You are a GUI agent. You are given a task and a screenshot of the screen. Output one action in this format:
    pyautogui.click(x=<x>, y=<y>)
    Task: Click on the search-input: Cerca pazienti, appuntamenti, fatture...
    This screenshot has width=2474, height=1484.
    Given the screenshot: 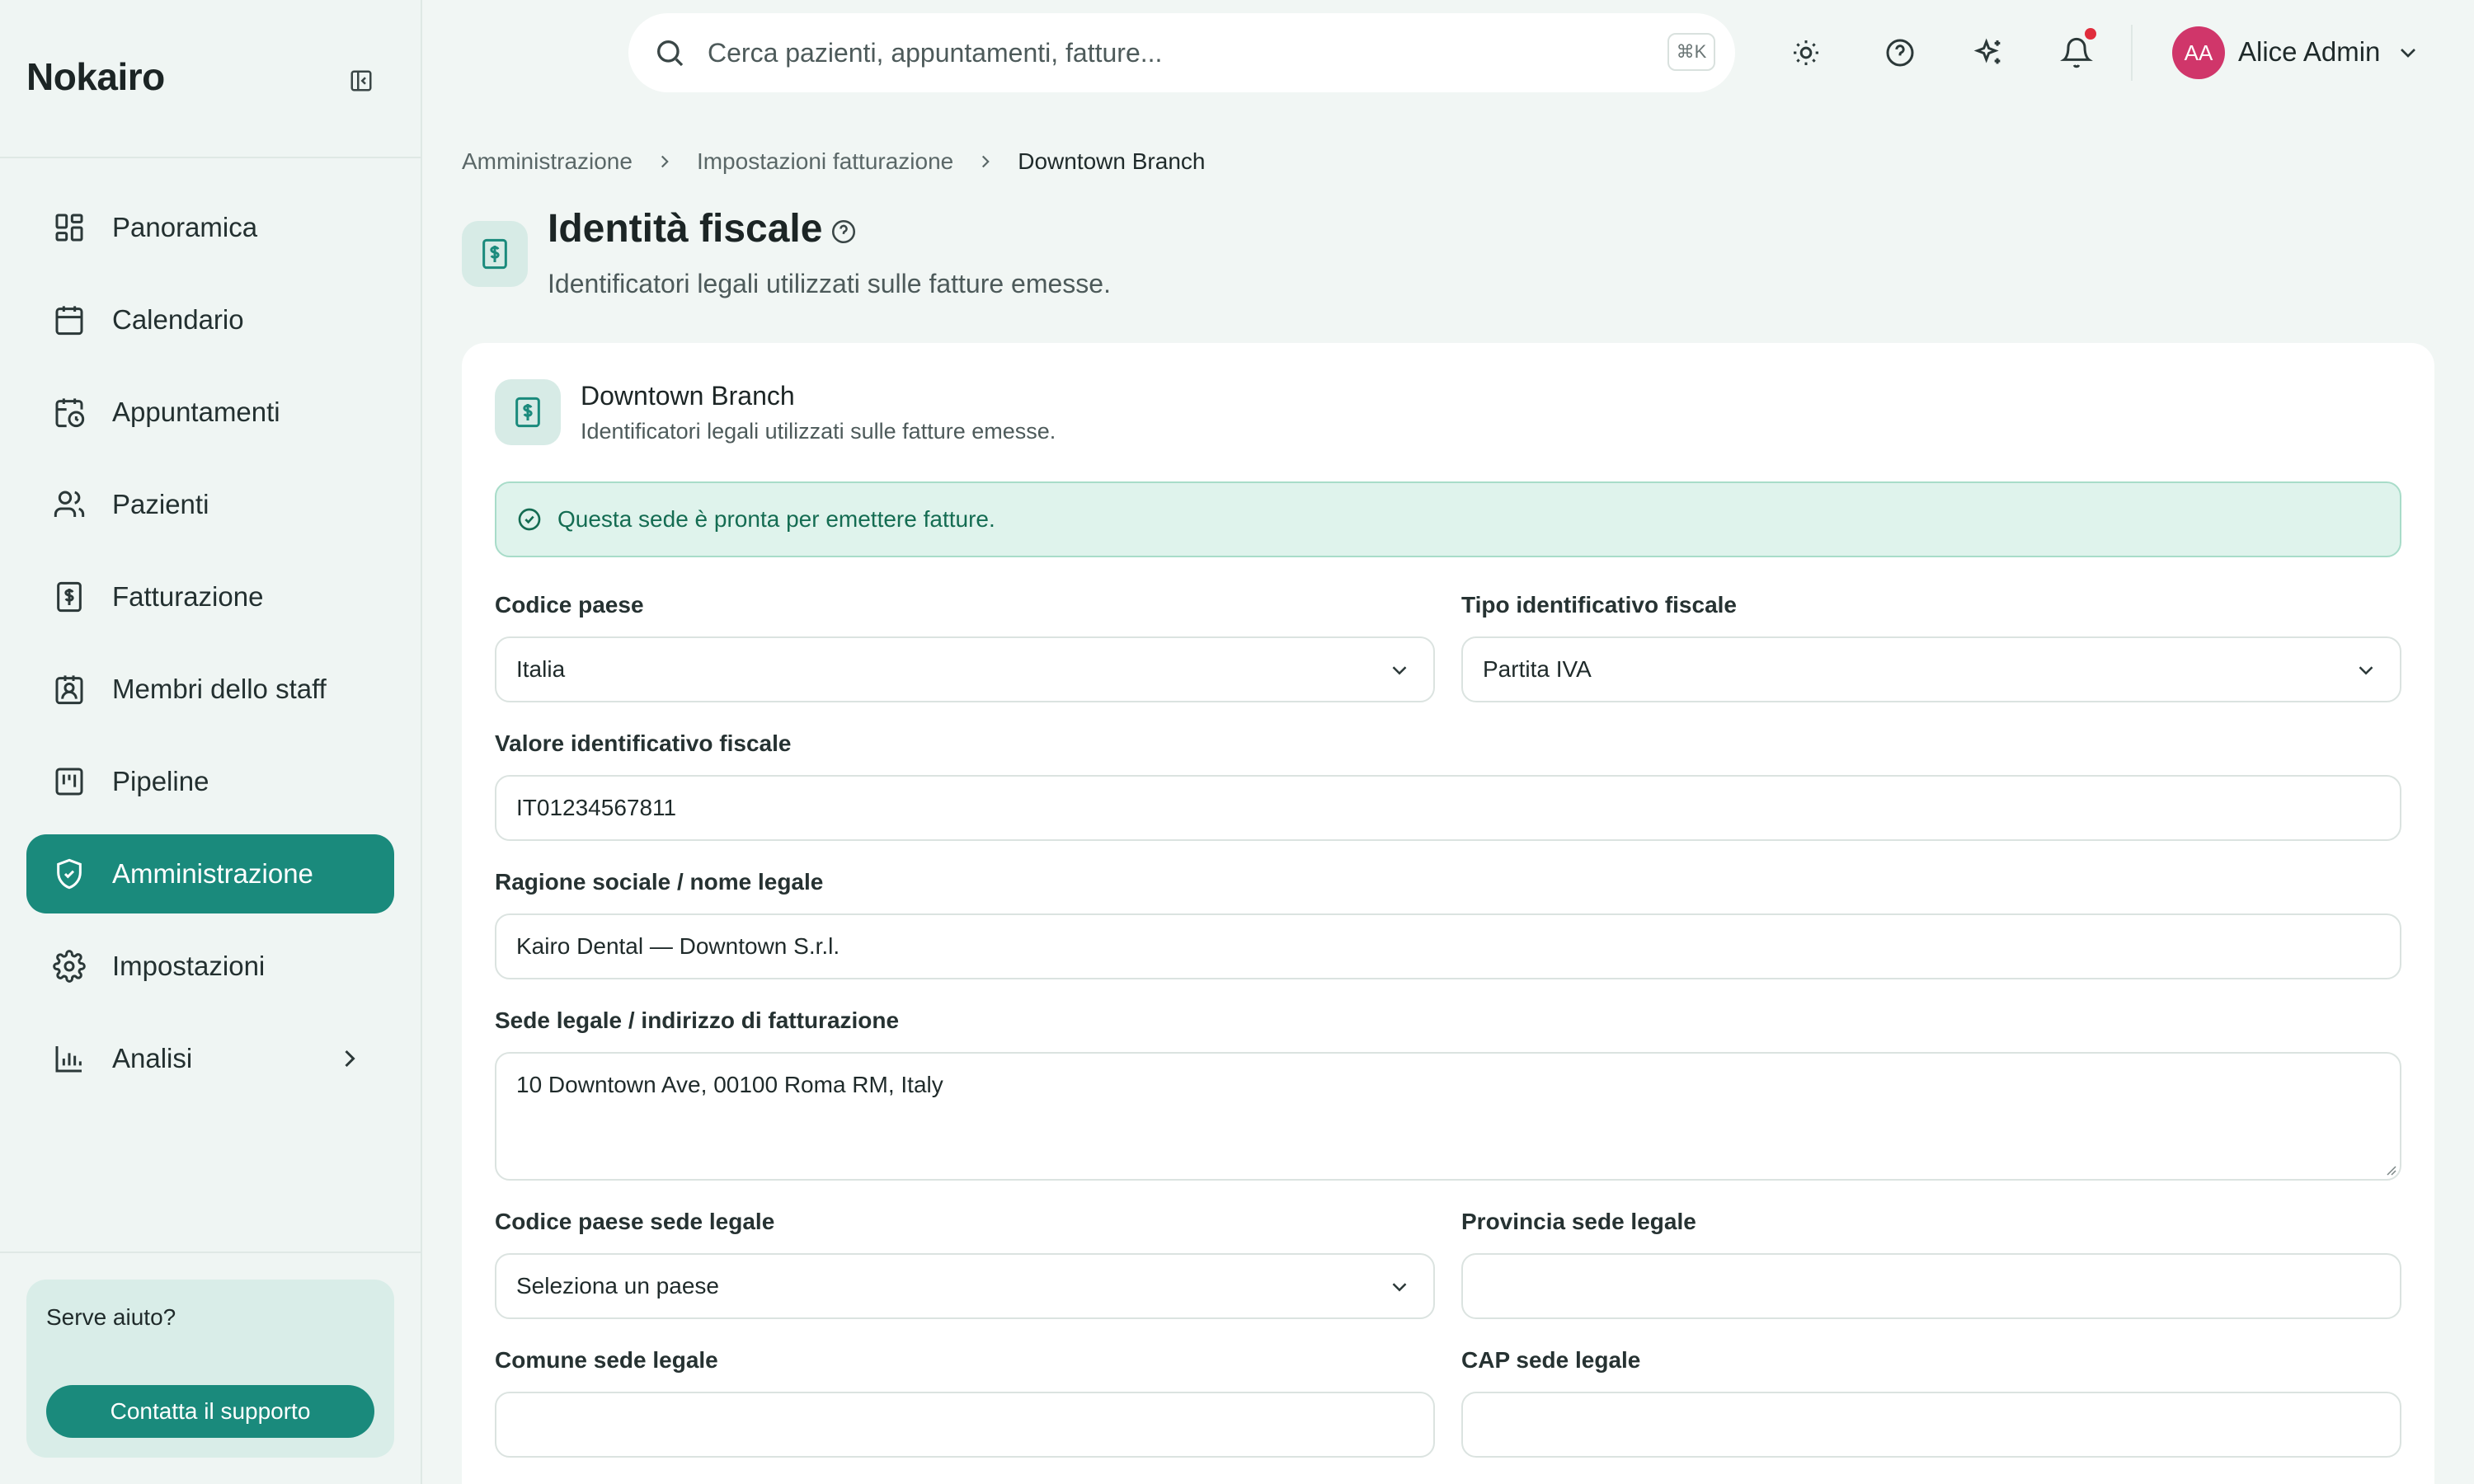 What is the action you would take?
    pyautogui.click(x=935, y=53)
    